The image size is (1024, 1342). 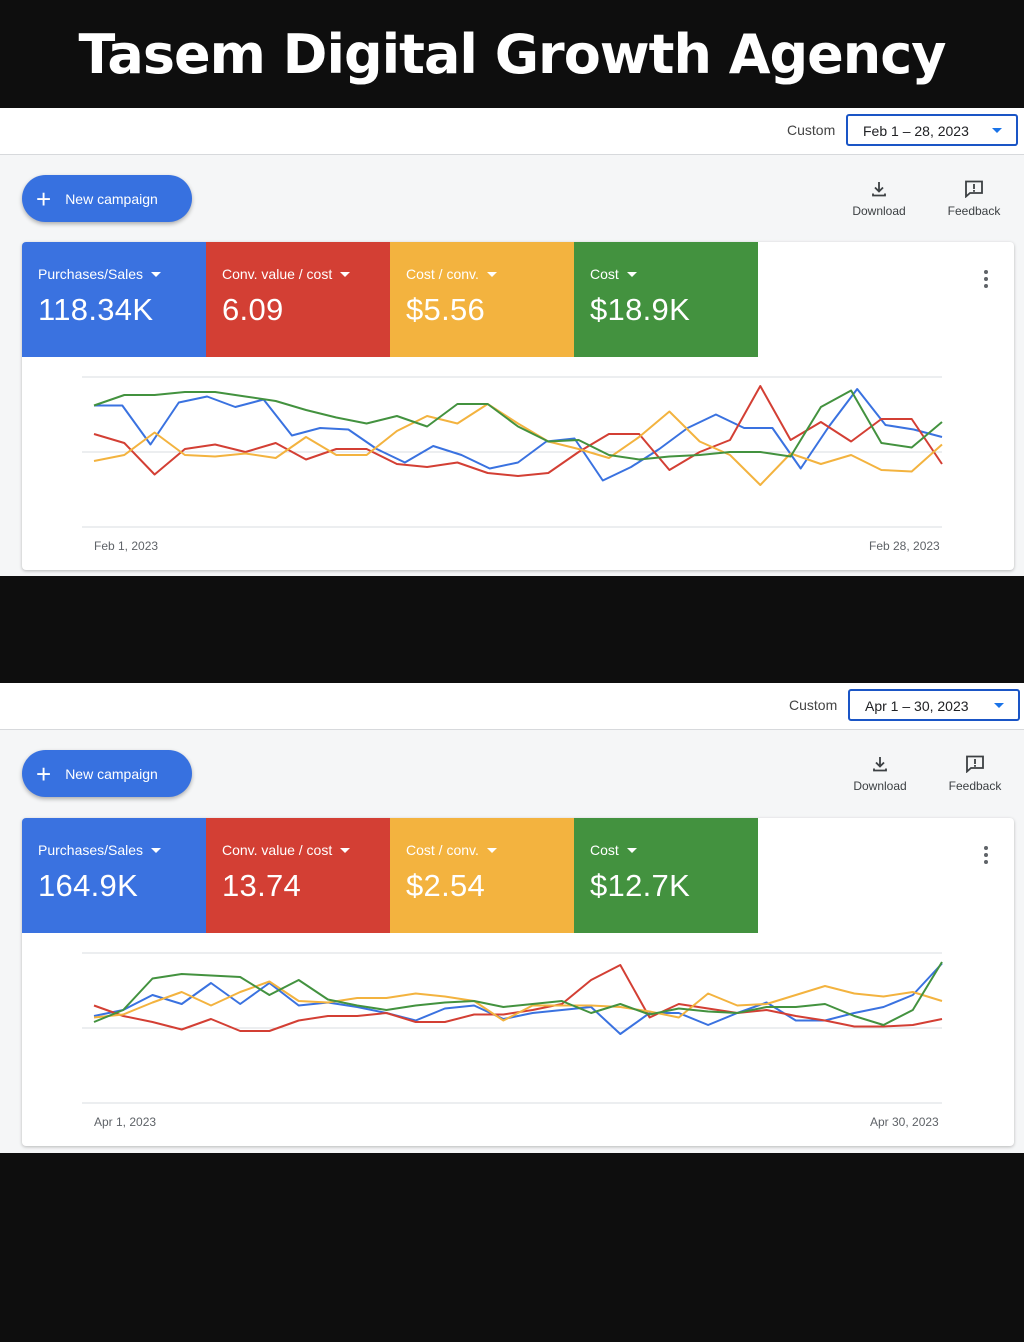 I want to click on metric-value: $2.54, so click(x=446, y=885).